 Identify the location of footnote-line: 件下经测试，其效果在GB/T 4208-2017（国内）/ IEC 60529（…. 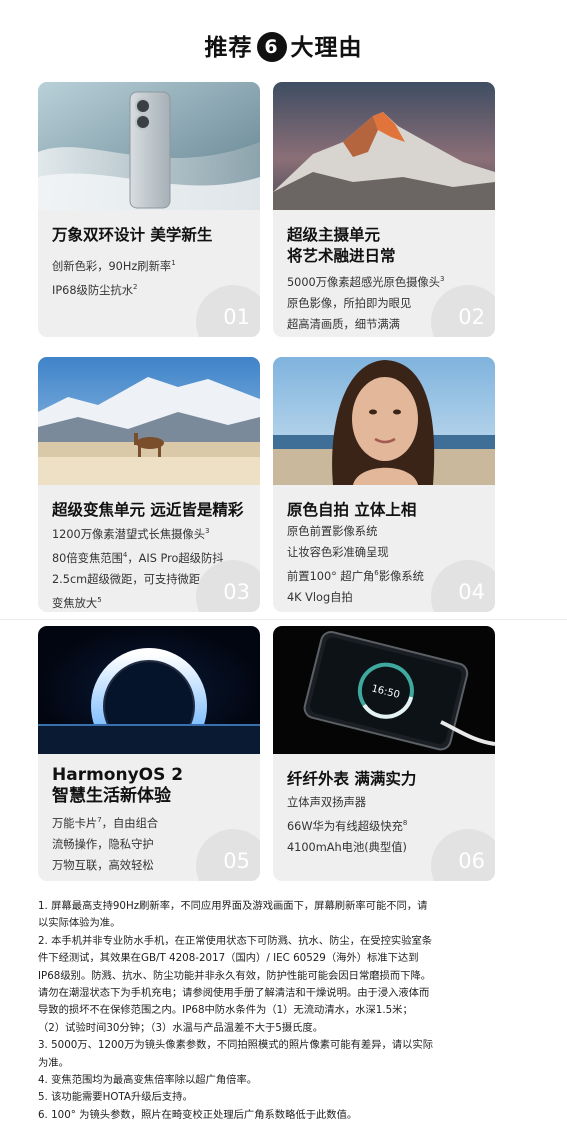
(228, 958).